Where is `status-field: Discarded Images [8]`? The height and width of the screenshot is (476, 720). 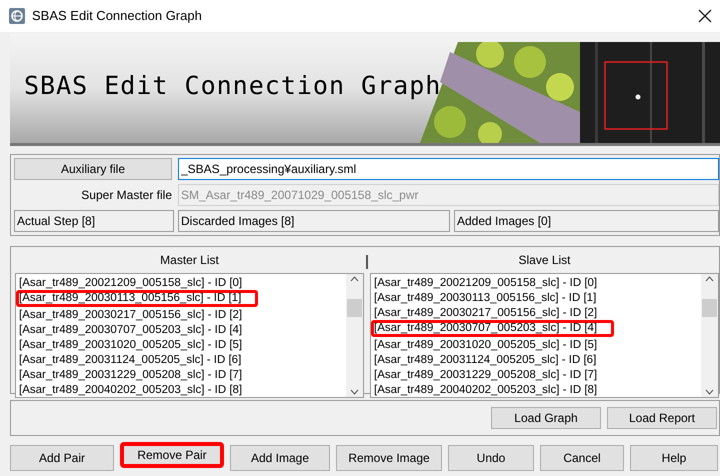 status-field: Discarded Images [8] is located at coordinates (314, 221).